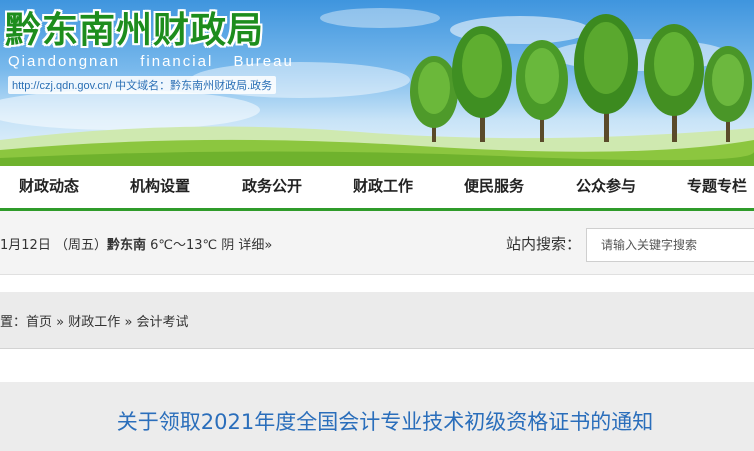 The height and width of the screenshot is (451, 754). I want to click on site-domain-link: http://czj.qdn.gov.cn/ 中文域名：黔东南州财政局.政务, so click(142, 85).